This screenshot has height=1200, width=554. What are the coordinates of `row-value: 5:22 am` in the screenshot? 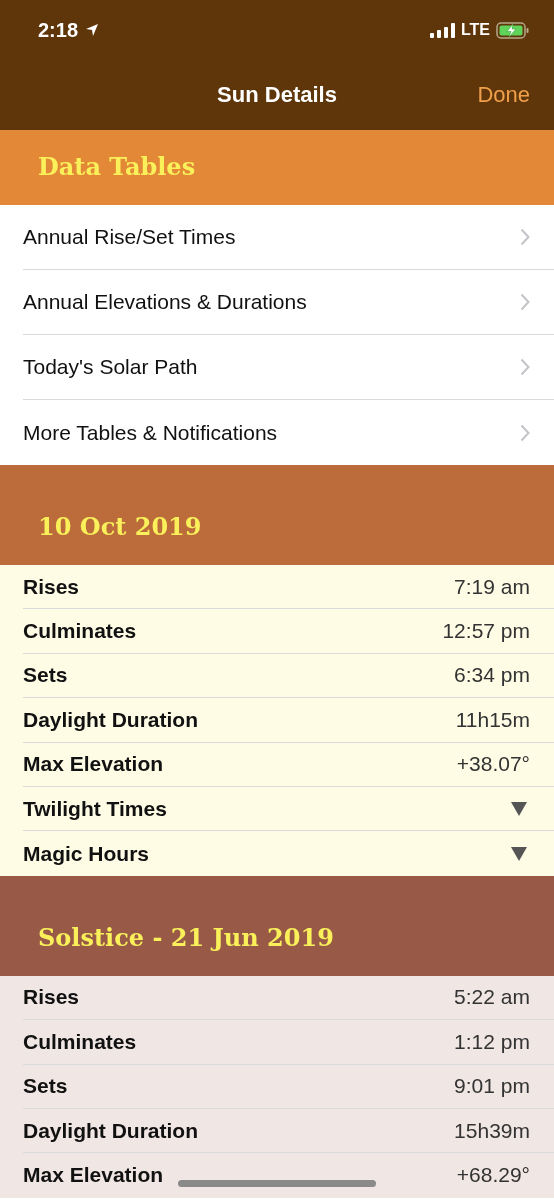 It's located at (492, 997).